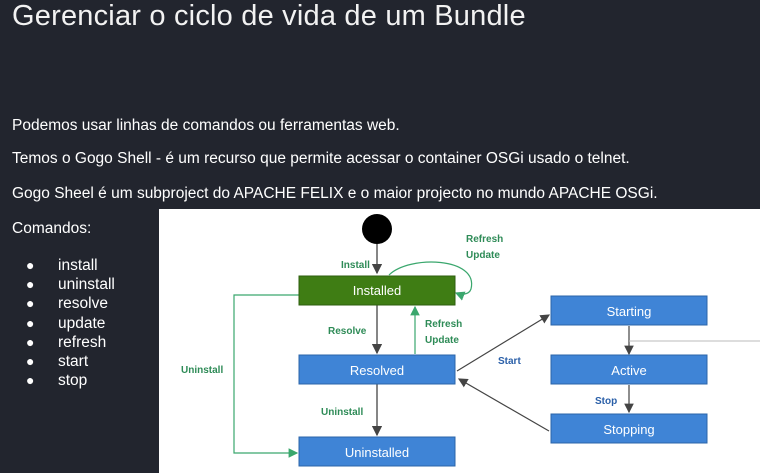  What do you see at coordinates (483, 255) in the screenshot?
I see `label-update-top: Update` at bounding box center [483, 255].